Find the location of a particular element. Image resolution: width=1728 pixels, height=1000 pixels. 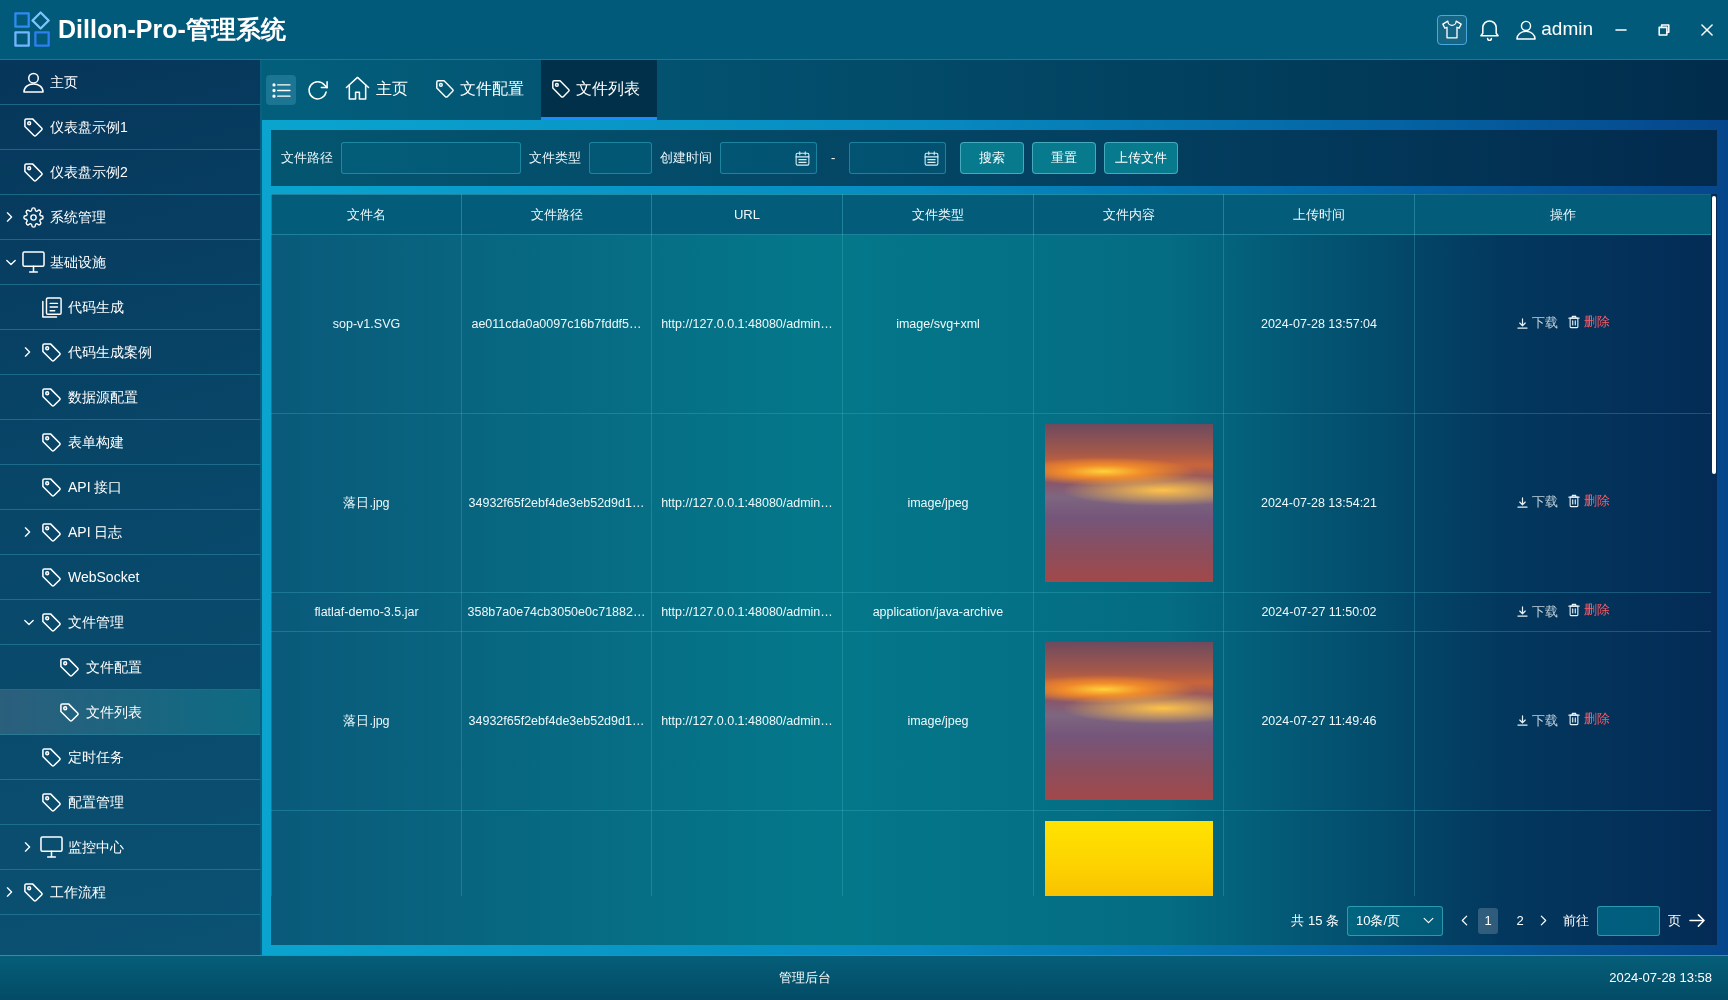

sidebar-item: 主页 is located at coordinates (130, 82).